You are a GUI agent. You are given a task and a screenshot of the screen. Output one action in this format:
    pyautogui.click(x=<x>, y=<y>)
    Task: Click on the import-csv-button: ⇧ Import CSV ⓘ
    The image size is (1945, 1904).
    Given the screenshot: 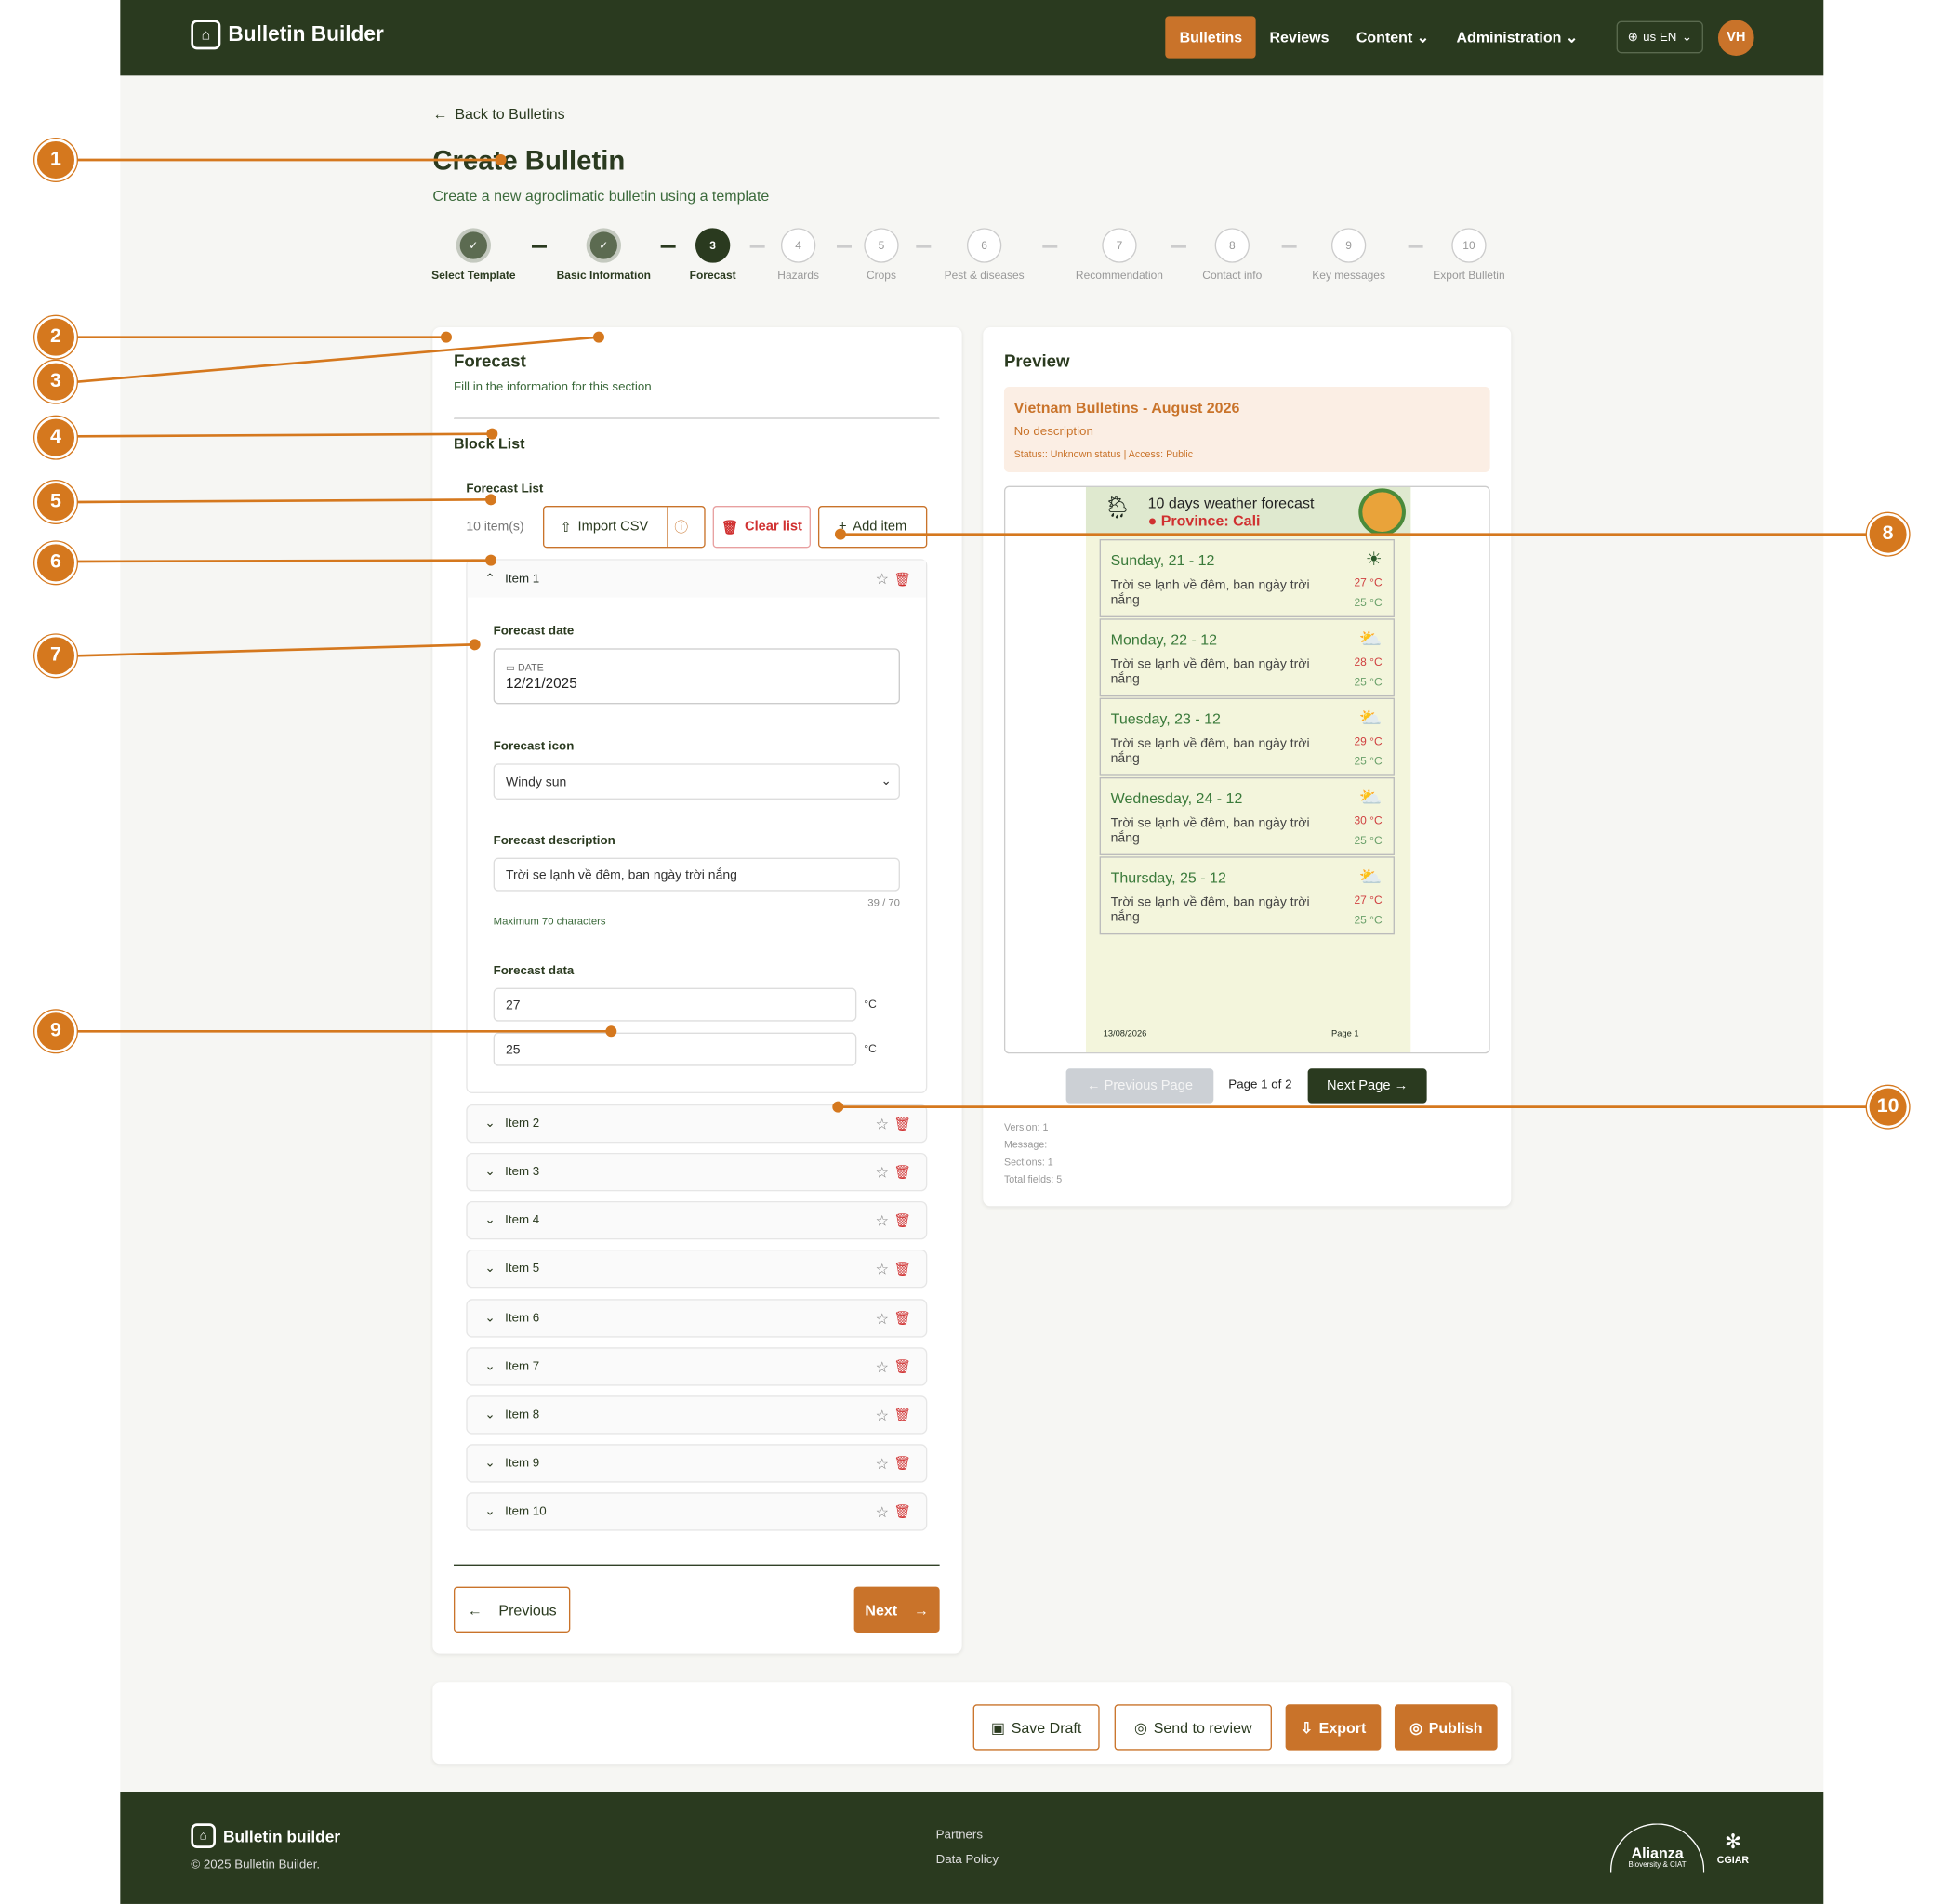 What is the action you would take?
    pyautogui.click(x=624, y=527)
    